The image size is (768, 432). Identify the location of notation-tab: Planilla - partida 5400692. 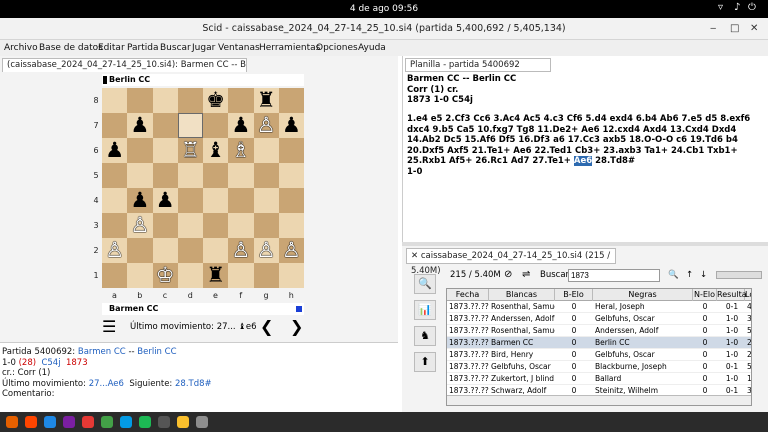
(478, 65).